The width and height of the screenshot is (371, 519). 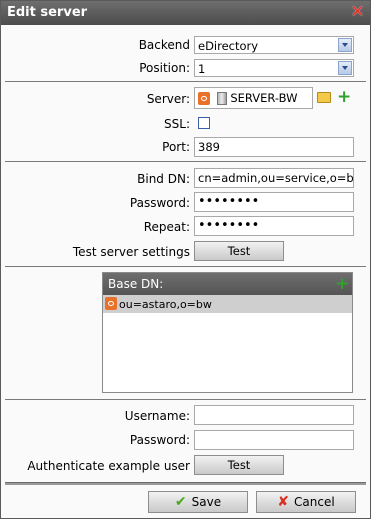 I want to click on cancel-button: ✘ Cancel, so click(x=306, y=502).